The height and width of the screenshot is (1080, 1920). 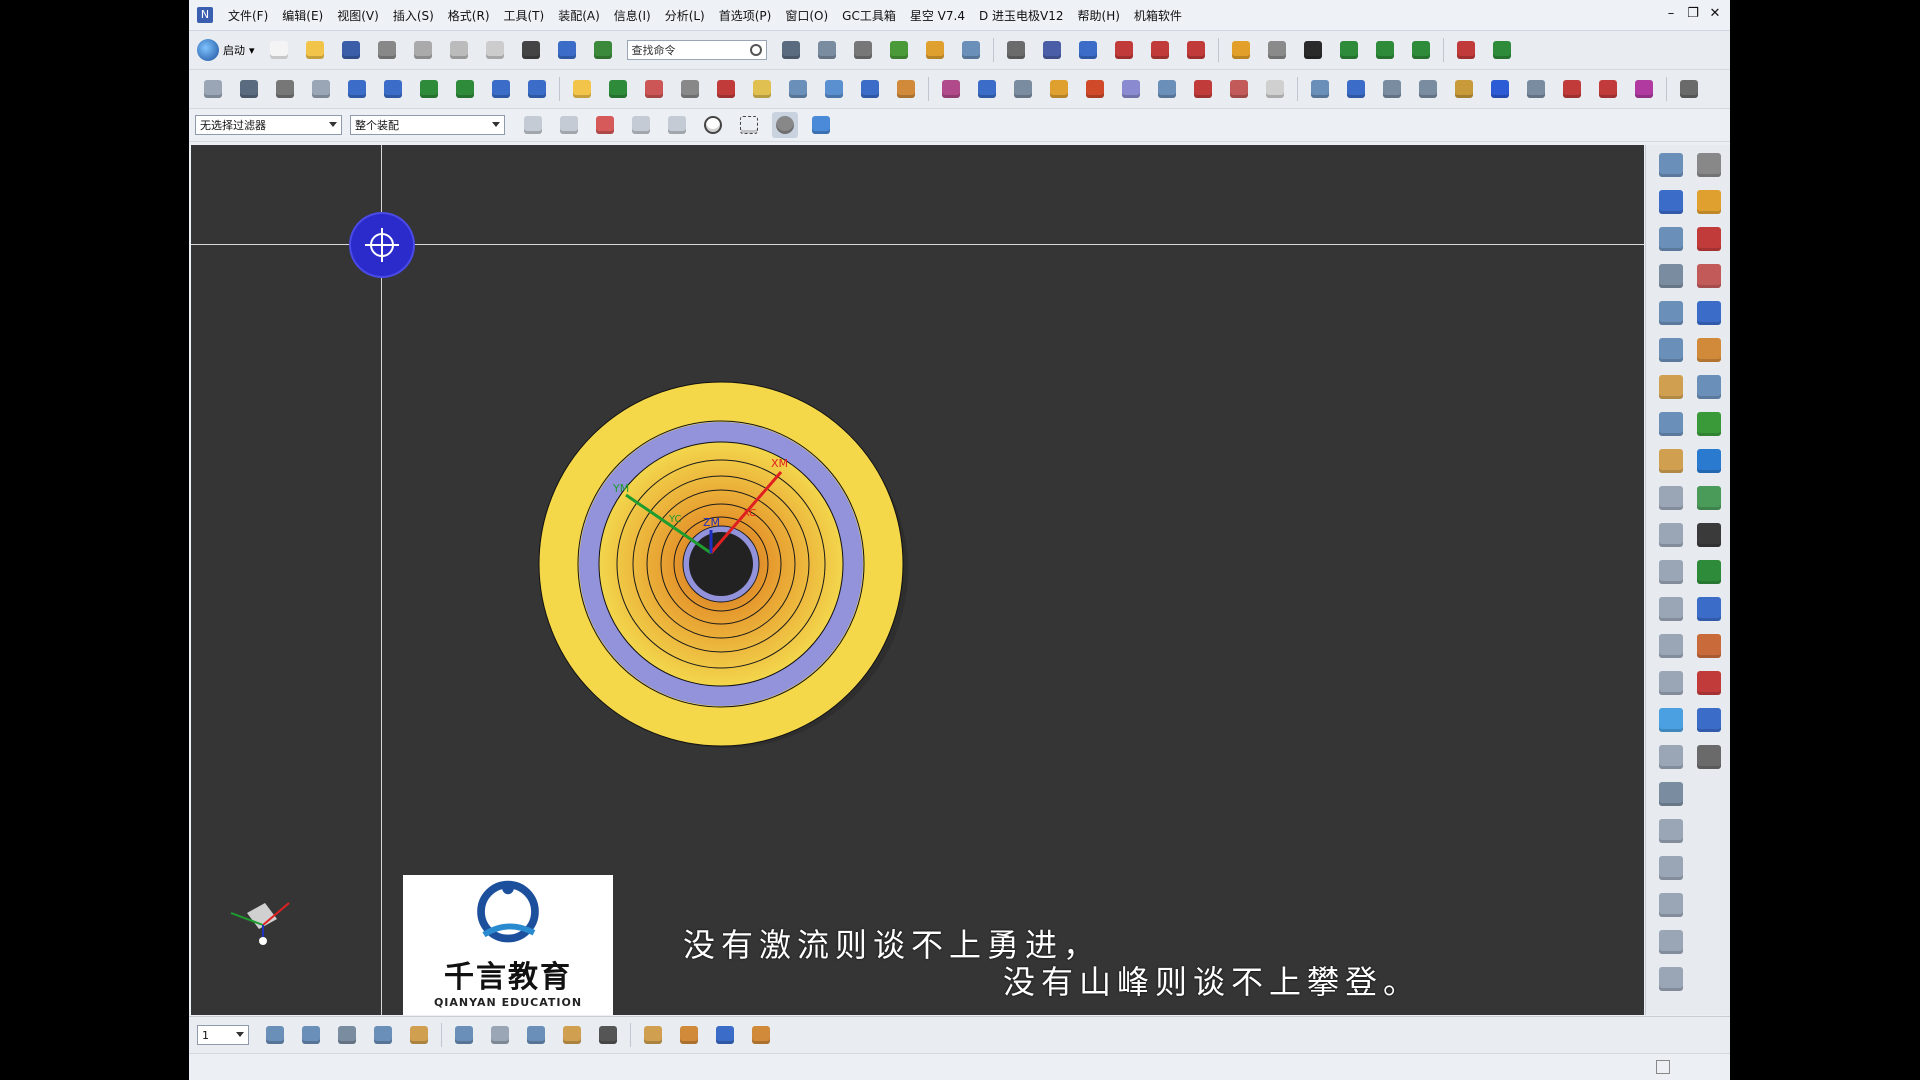 I want to click on menu-item: 星空 V7.4, so click(x=937, y=15).